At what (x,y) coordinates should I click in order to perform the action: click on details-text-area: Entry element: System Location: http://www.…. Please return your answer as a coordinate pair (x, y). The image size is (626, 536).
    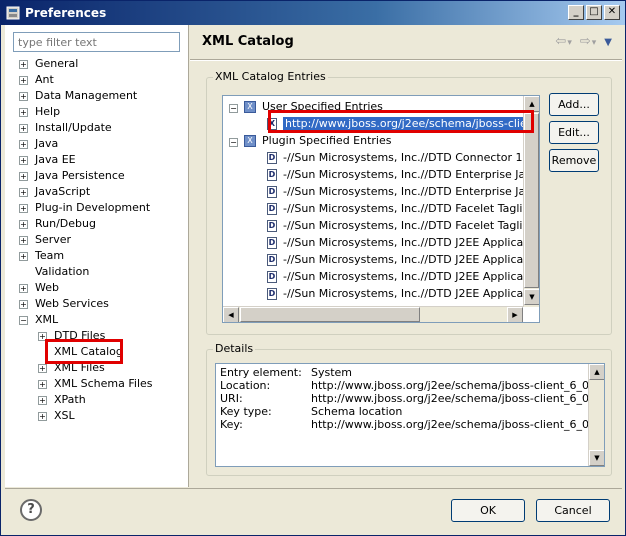
    Looking at the image, I should click on (410, 415).